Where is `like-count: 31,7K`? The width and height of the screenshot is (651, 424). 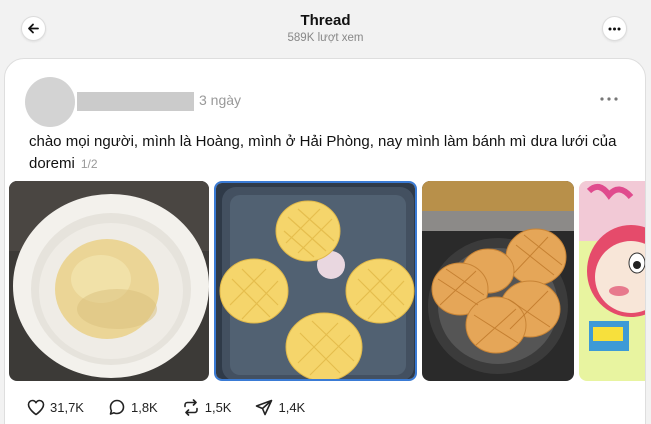 like-count: 31,7K is located at coordinates (67, 407).